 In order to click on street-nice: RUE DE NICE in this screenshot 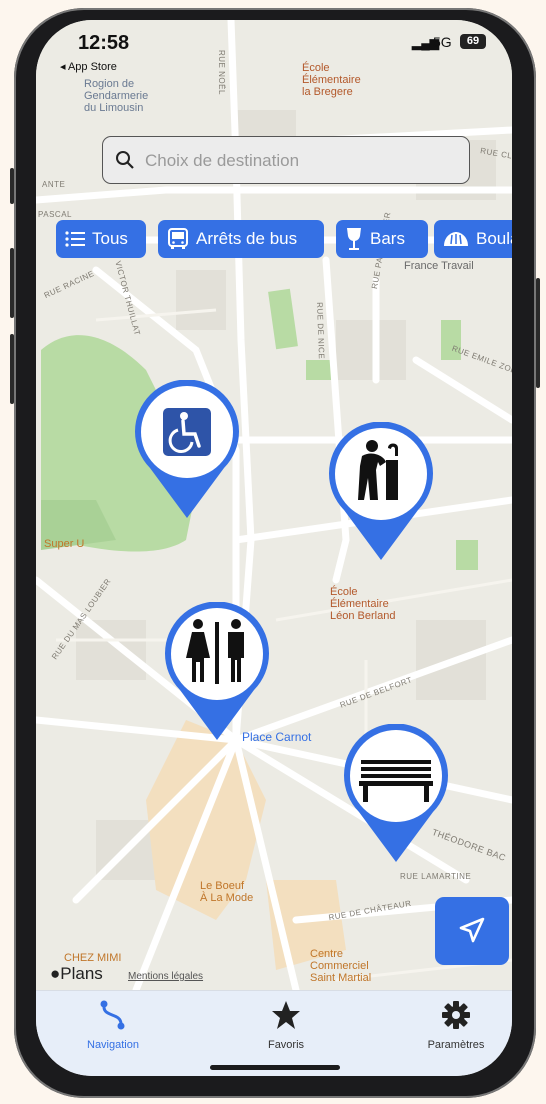, I will do `click(320, 331)`.